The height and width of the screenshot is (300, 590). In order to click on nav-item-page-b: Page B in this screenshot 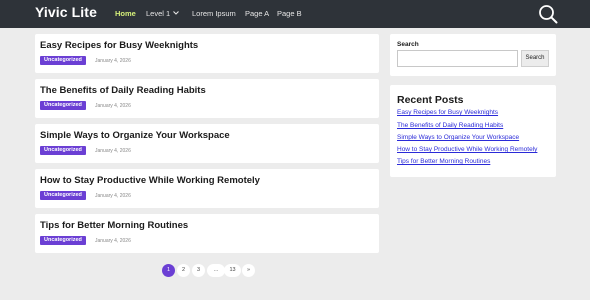, I will do `click(289, 13)`.